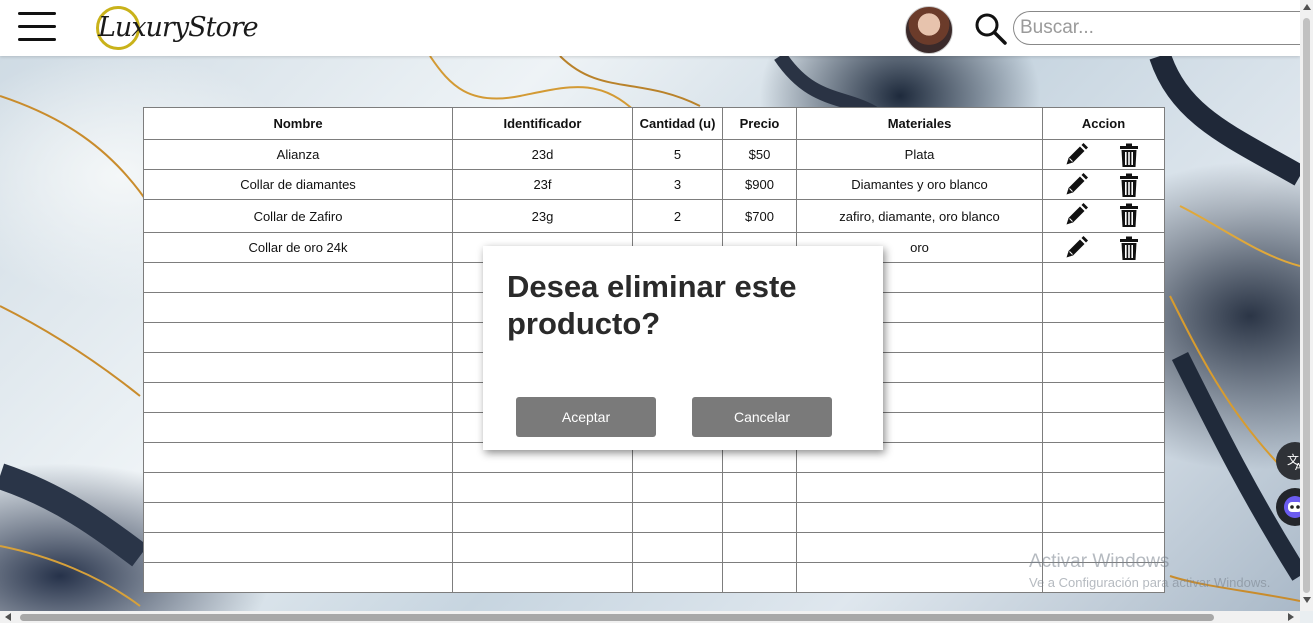 The height and width of the screenshot is (623, 1313). What do you see at coordinates (677, 123) in the screenshot?
I see `column-header-cantidad: Cantidad (u)` at bounding box center [677, 123].